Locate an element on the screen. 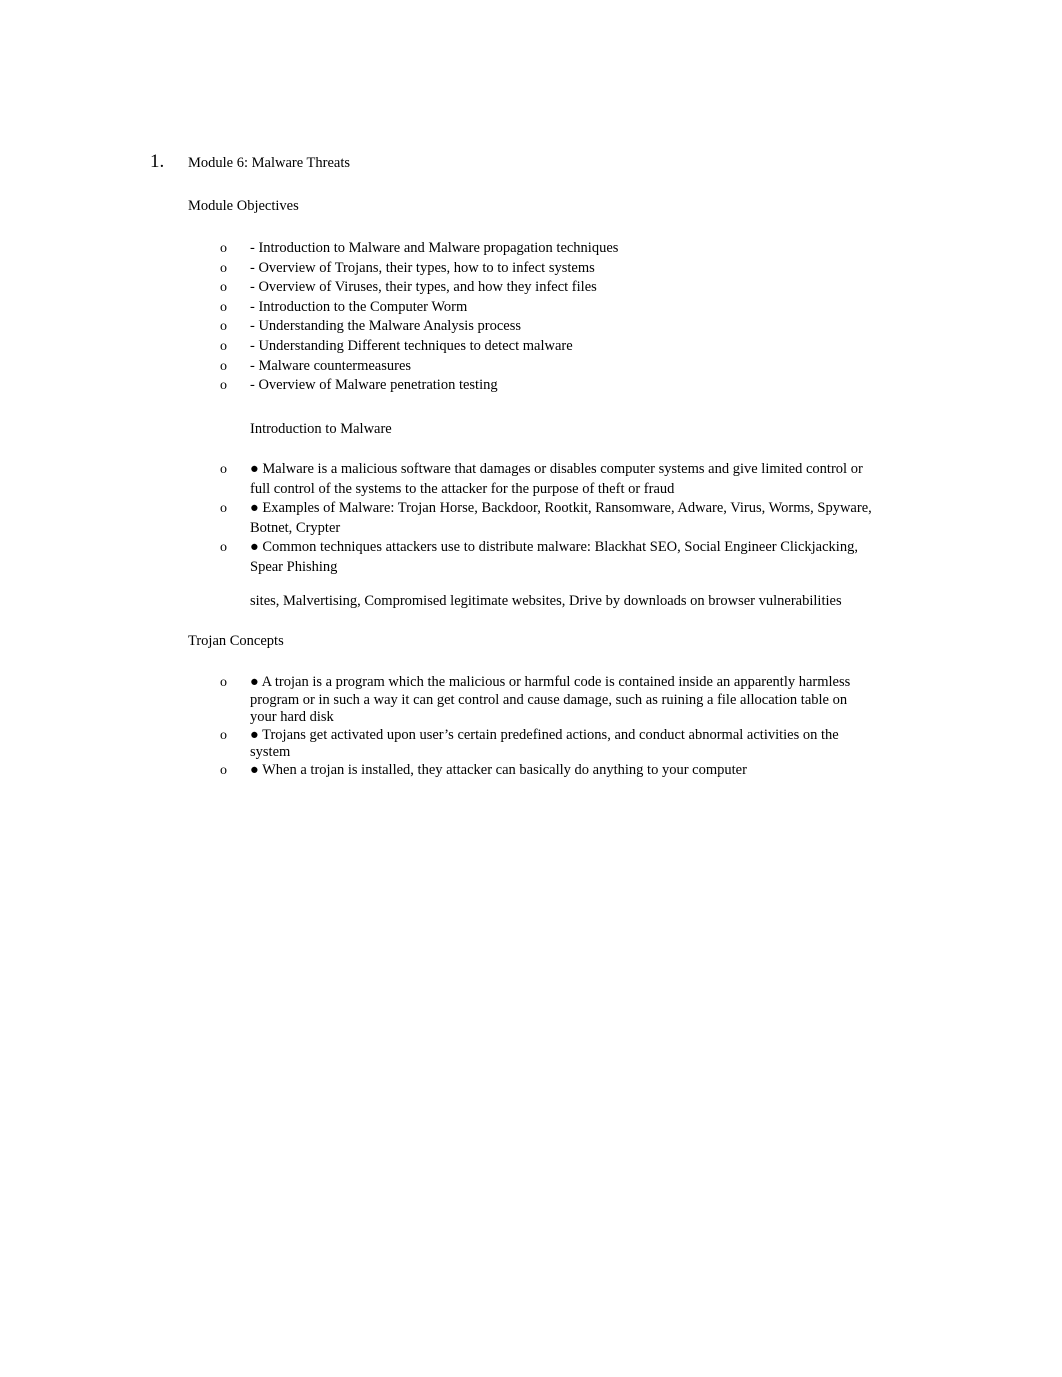 The width and height of the screenshot is (1062, 1377). page-title-row: 1. Module 6: Malware Threats is located at coordinates (530, 162).